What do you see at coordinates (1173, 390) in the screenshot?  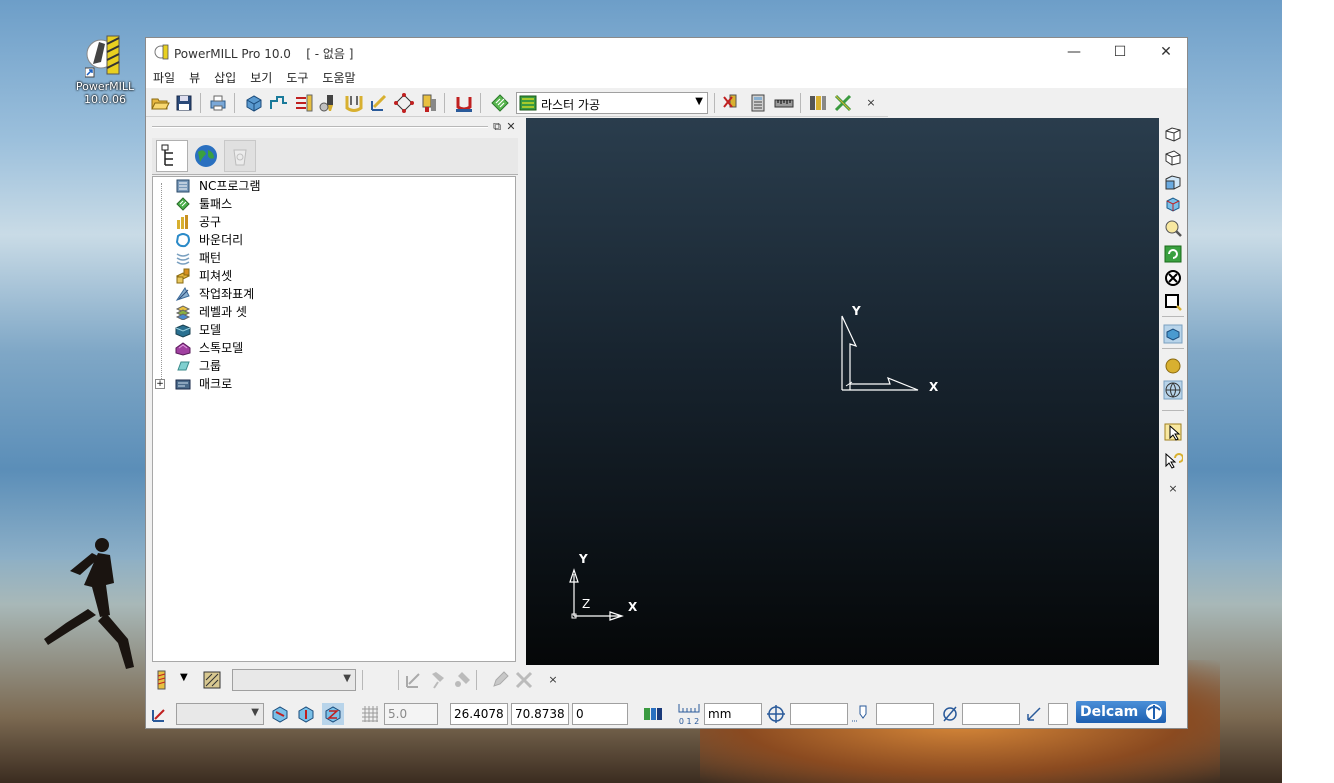 I see `wireframe-sphere-icon` at bounding box center [1173, 390].